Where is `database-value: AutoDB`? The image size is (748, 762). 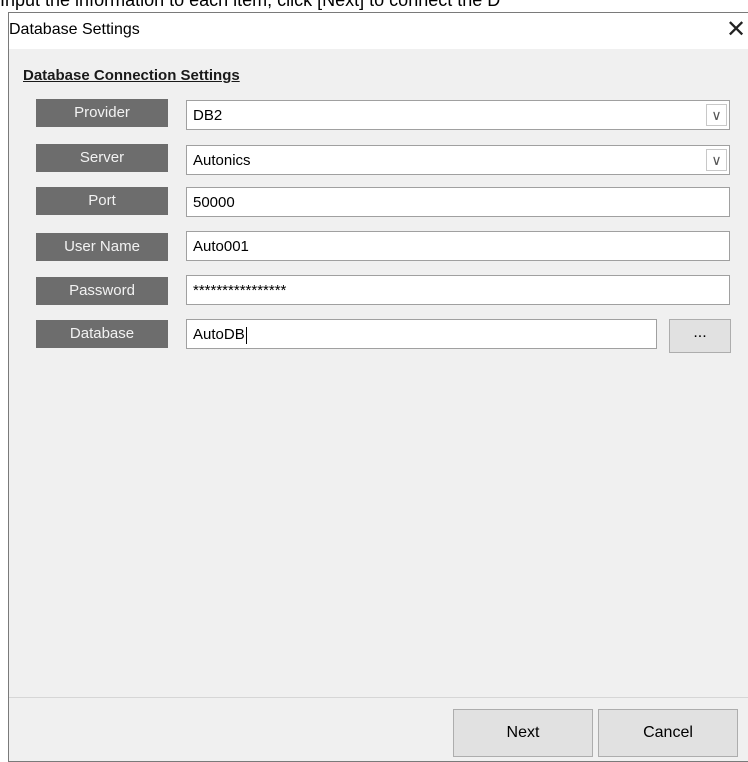
database-value: AutoDB is located at coordinates (219, 334).